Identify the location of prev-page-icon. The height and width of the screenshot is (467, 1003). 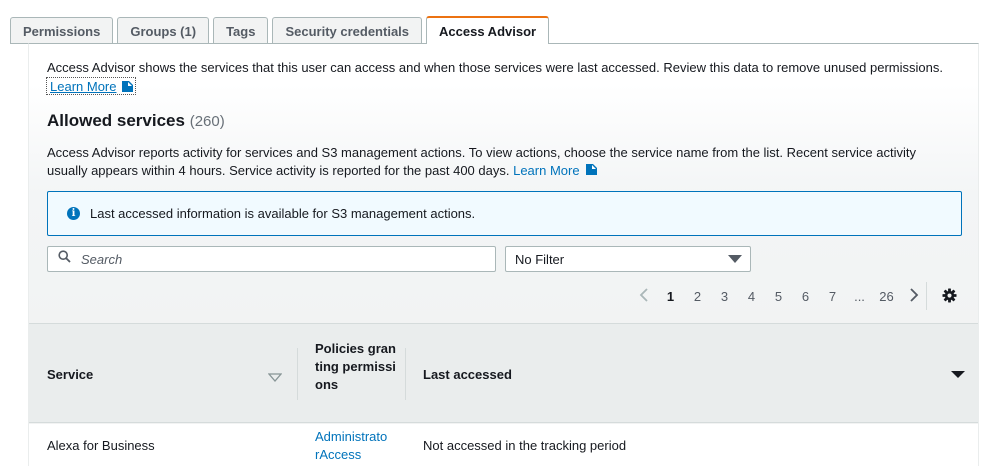
(643, 296).